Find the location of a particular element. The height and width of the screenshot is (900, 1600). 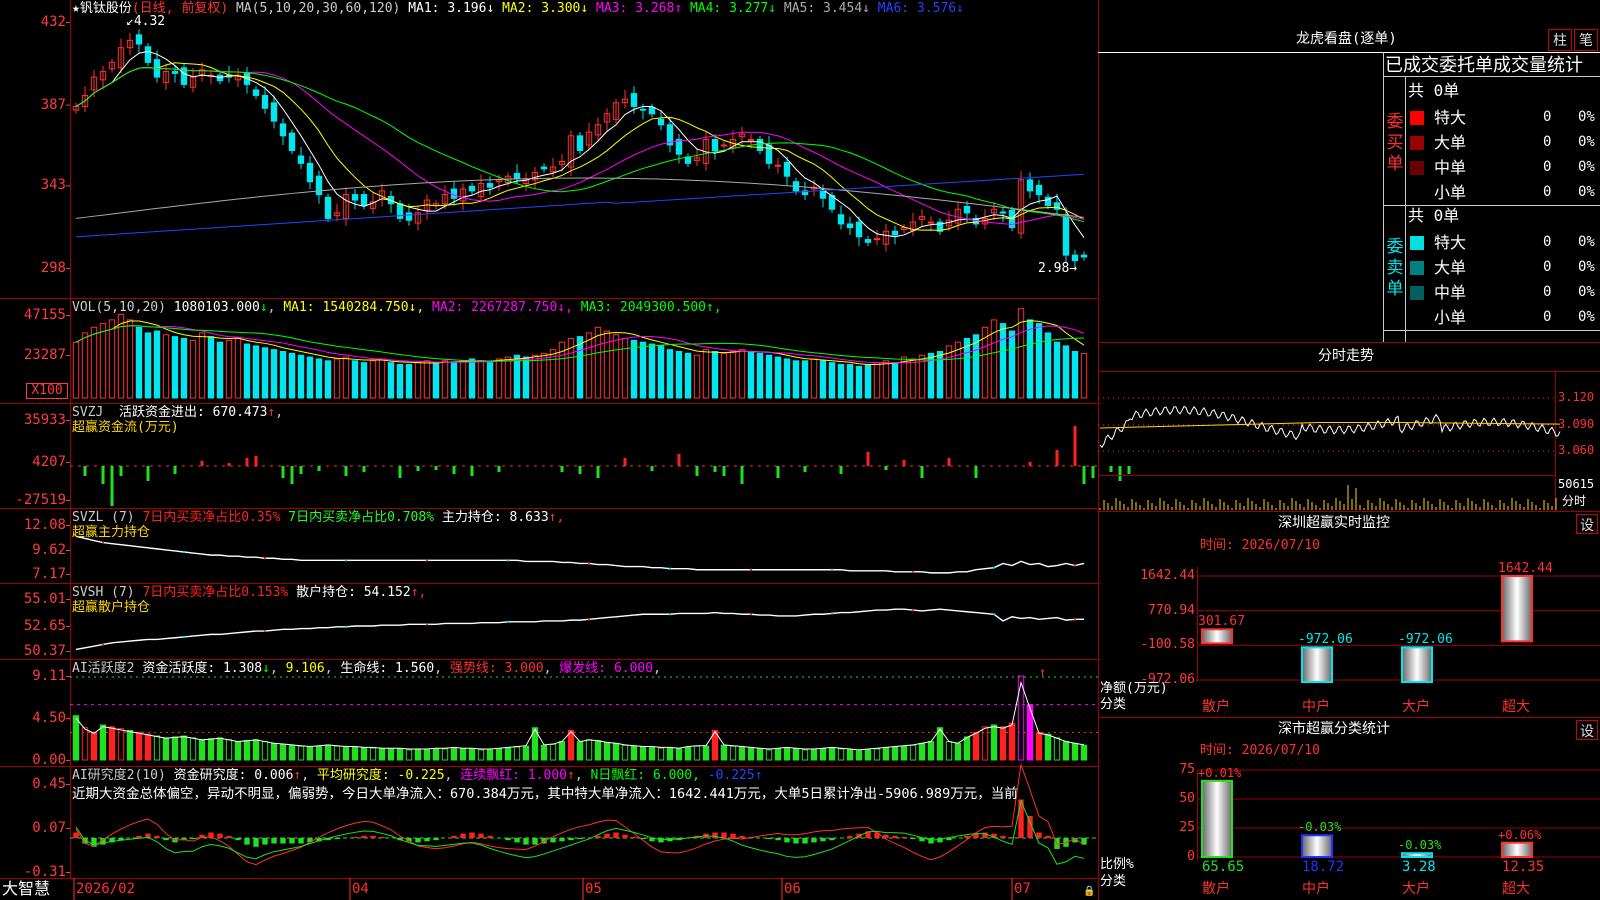

order-color-swatch is located at coordinates (1417, 143).